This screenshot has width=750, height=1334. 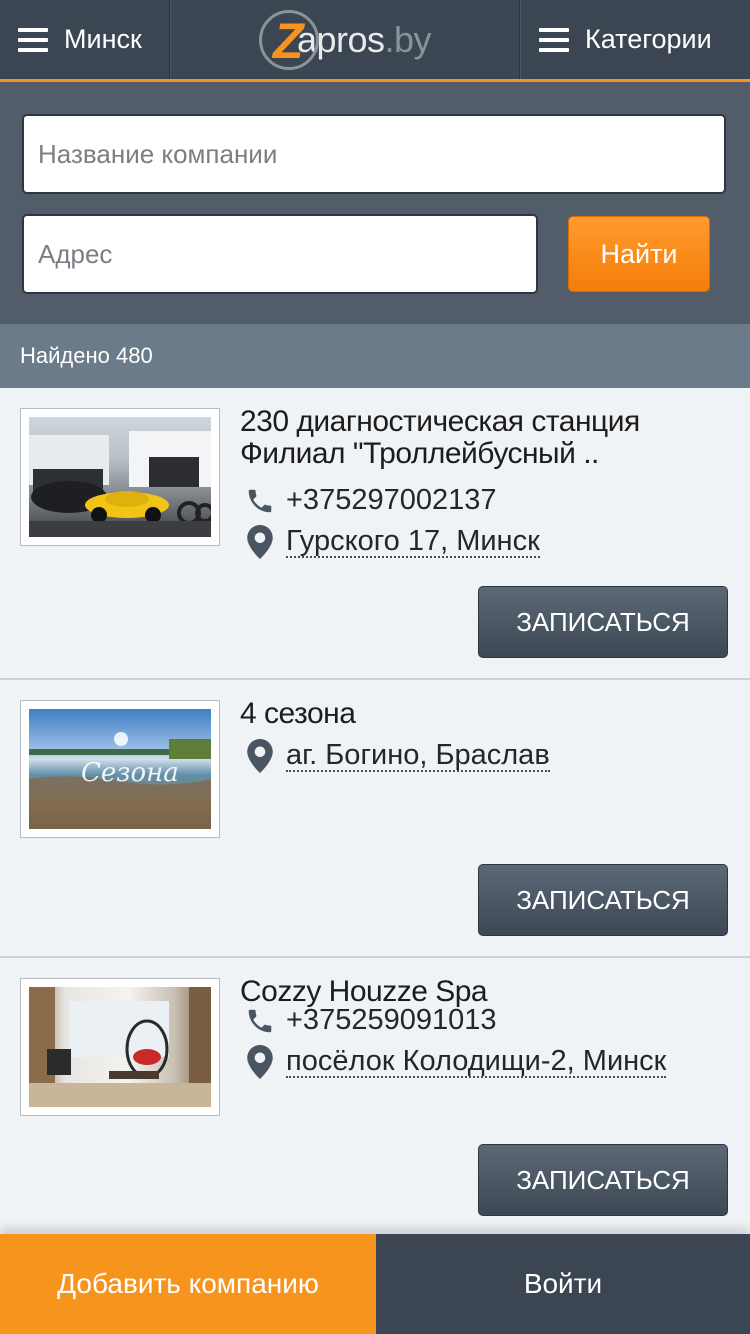 I want to click on bottom-bar: Добавить компанию Войти, so click(x=375, y=1284).